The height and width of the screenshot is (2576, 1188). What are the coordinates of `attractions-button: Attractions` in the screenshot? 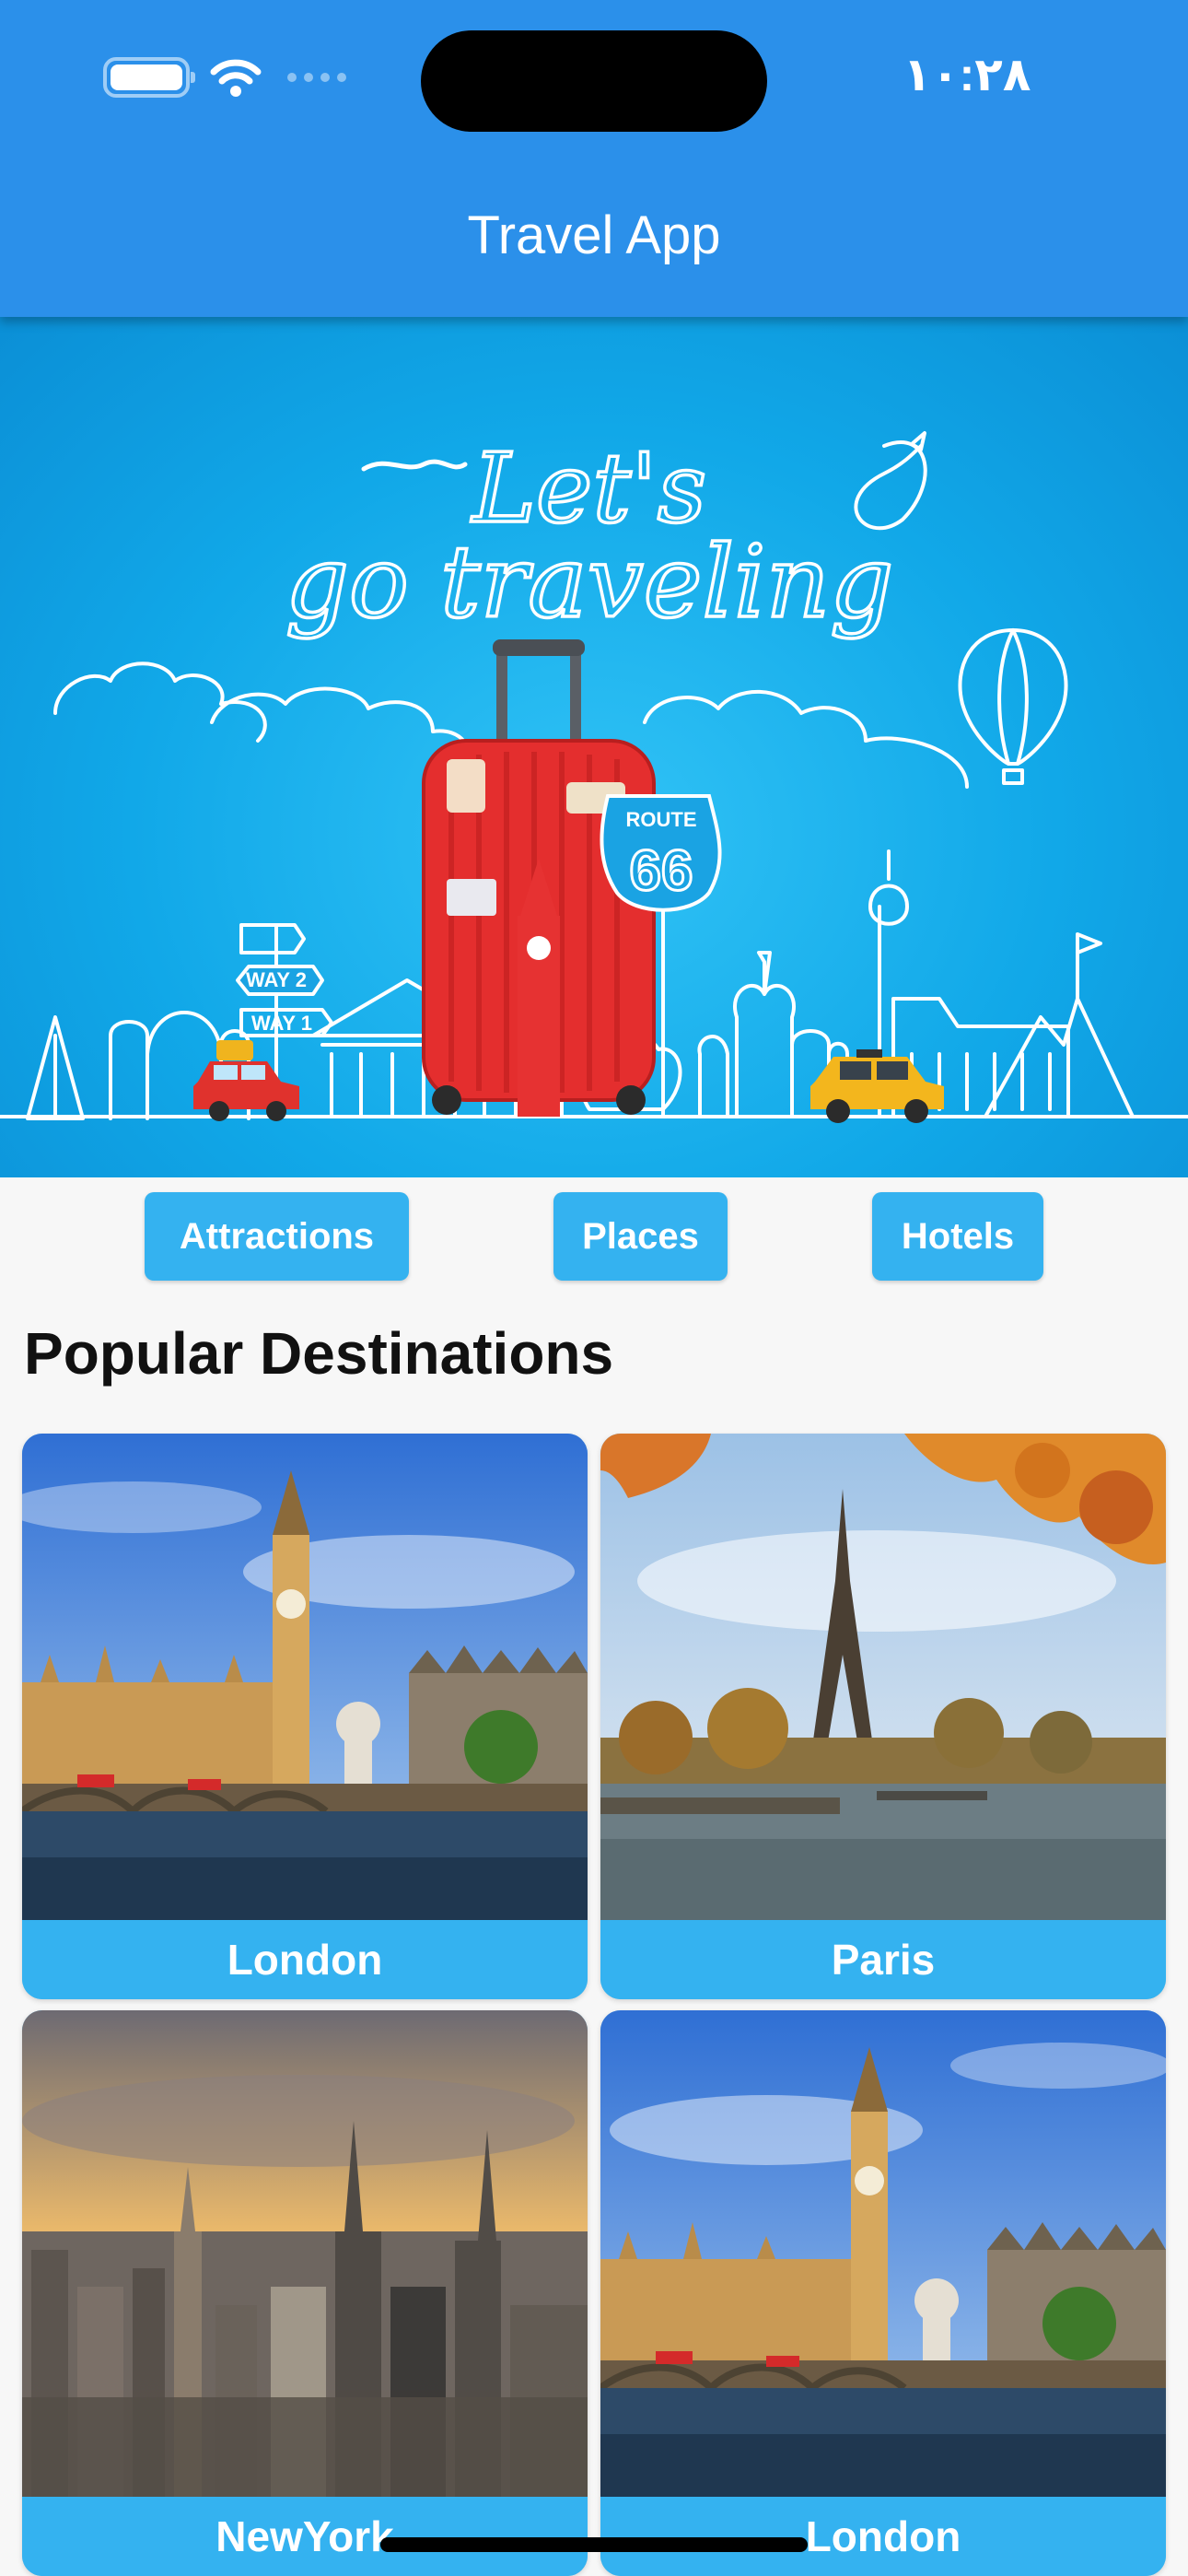 It's located at (277, 1236).